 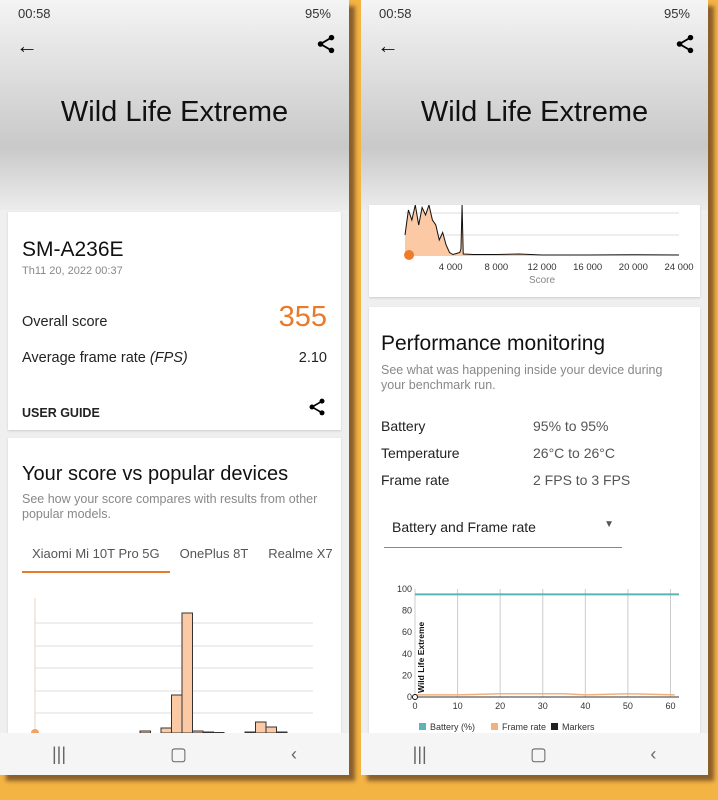 I want to click on your-score-marker, so click(x=409, y=255).